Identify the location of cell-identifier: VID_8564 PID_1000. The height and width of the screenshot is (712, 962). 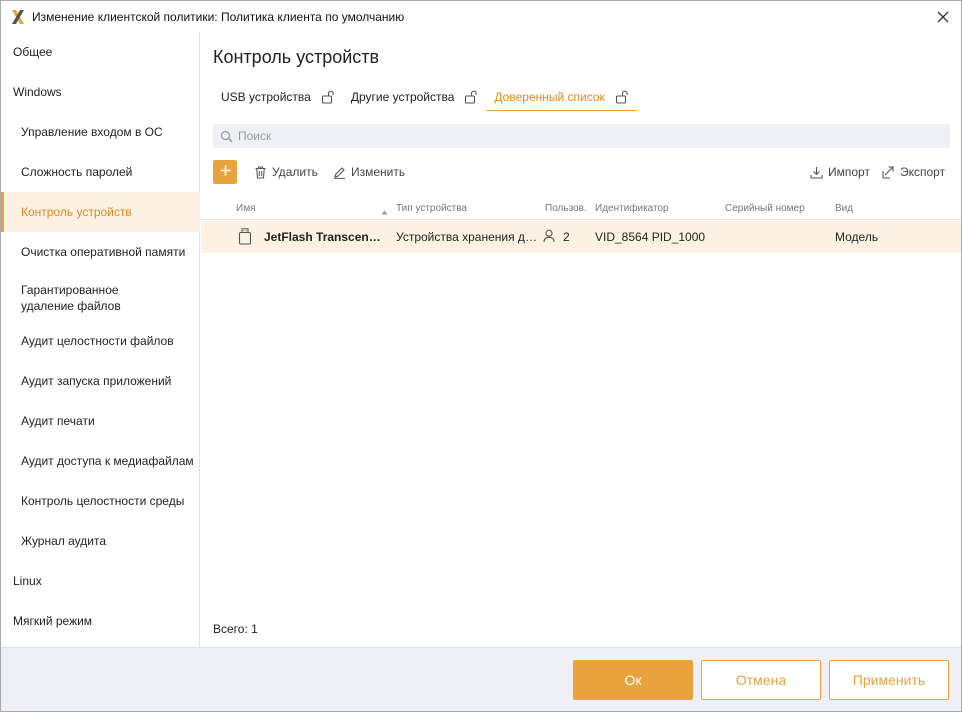
(650, 237).